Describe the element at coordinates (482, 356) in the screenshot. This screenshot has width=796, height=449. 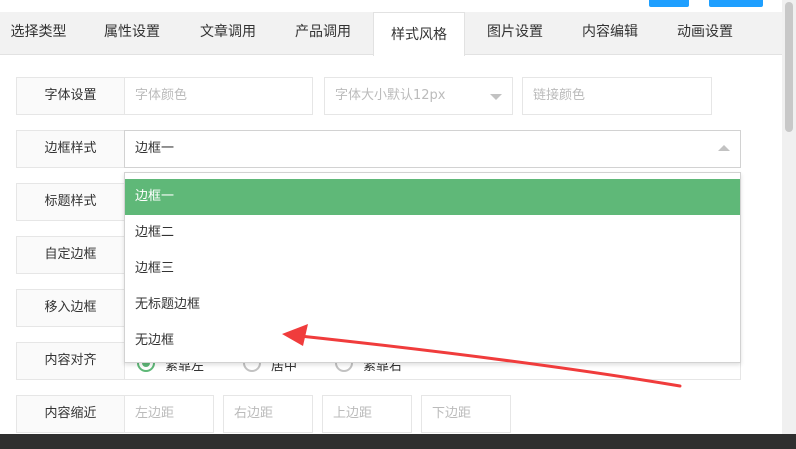
I see `annotation-arrow-icon` at that location.